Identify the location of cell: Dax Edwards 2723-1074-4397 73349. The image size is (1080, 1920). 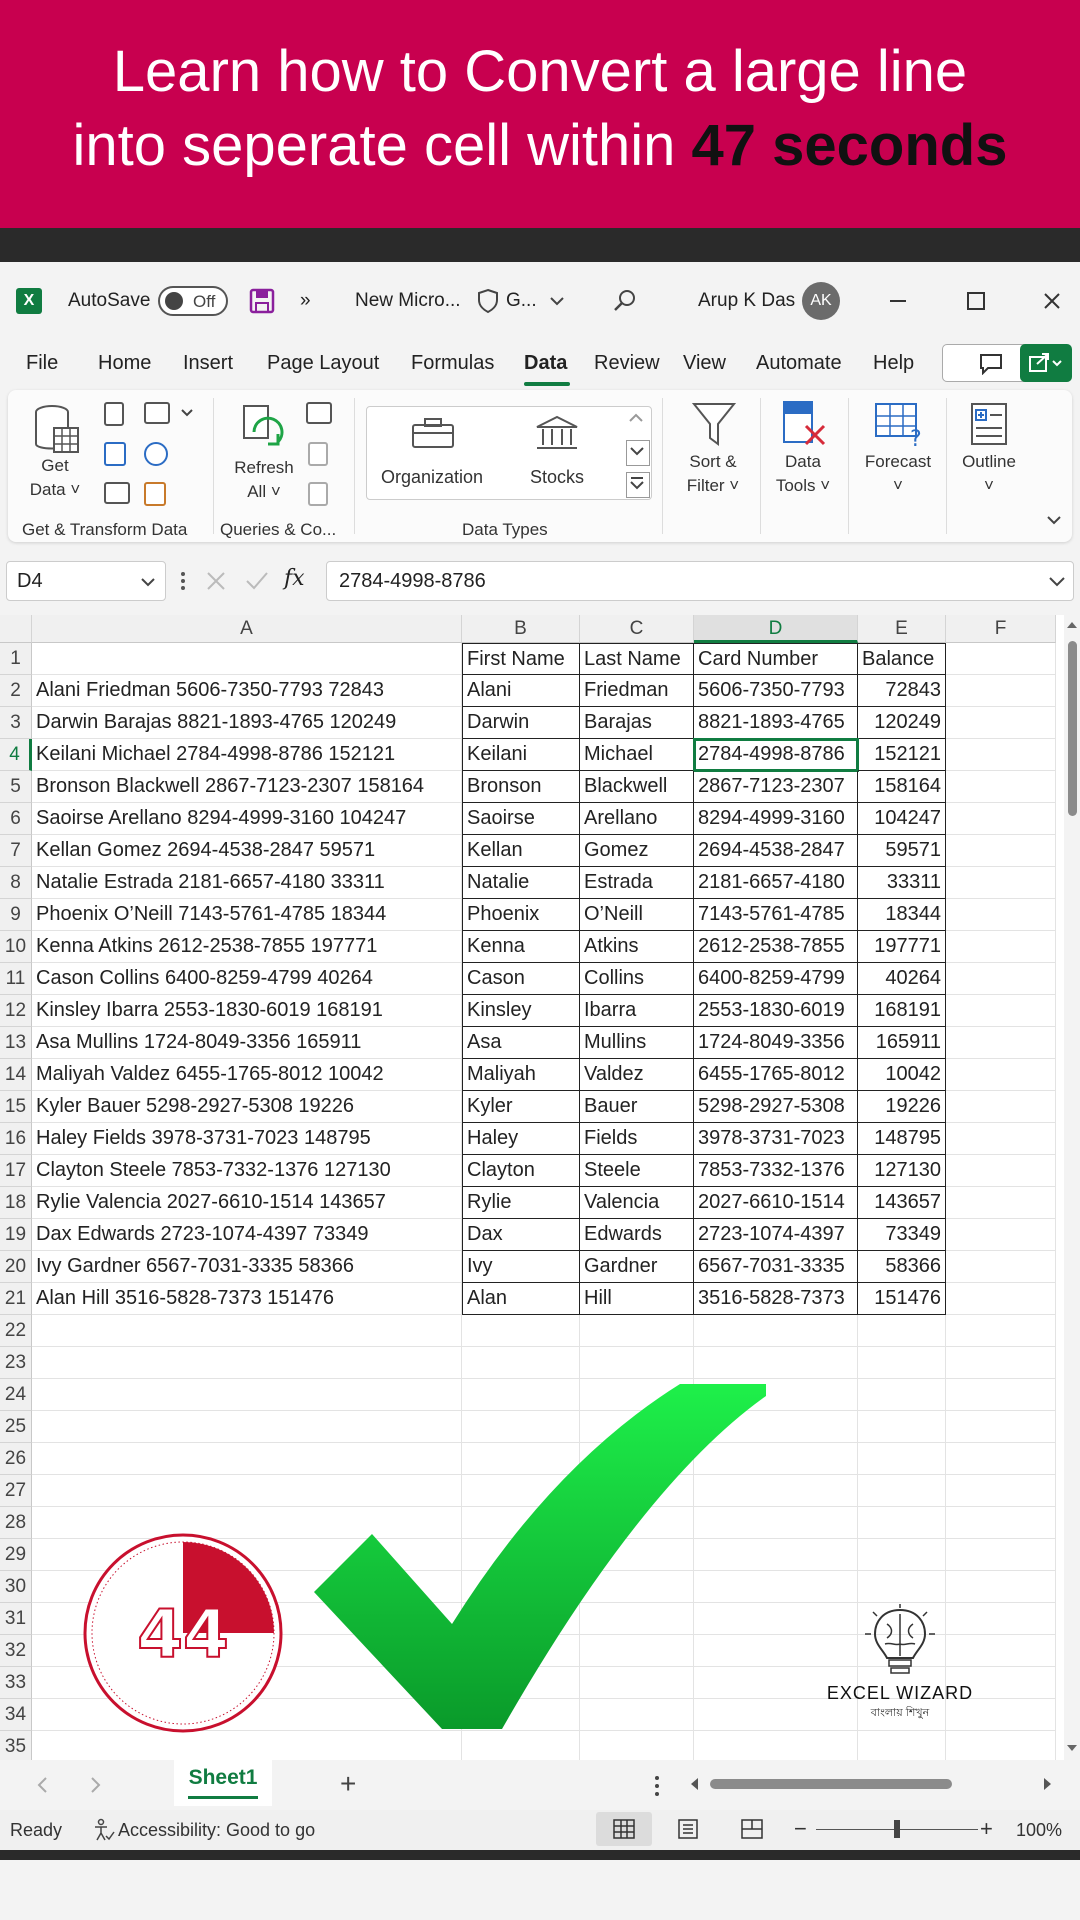
(247, 1235).